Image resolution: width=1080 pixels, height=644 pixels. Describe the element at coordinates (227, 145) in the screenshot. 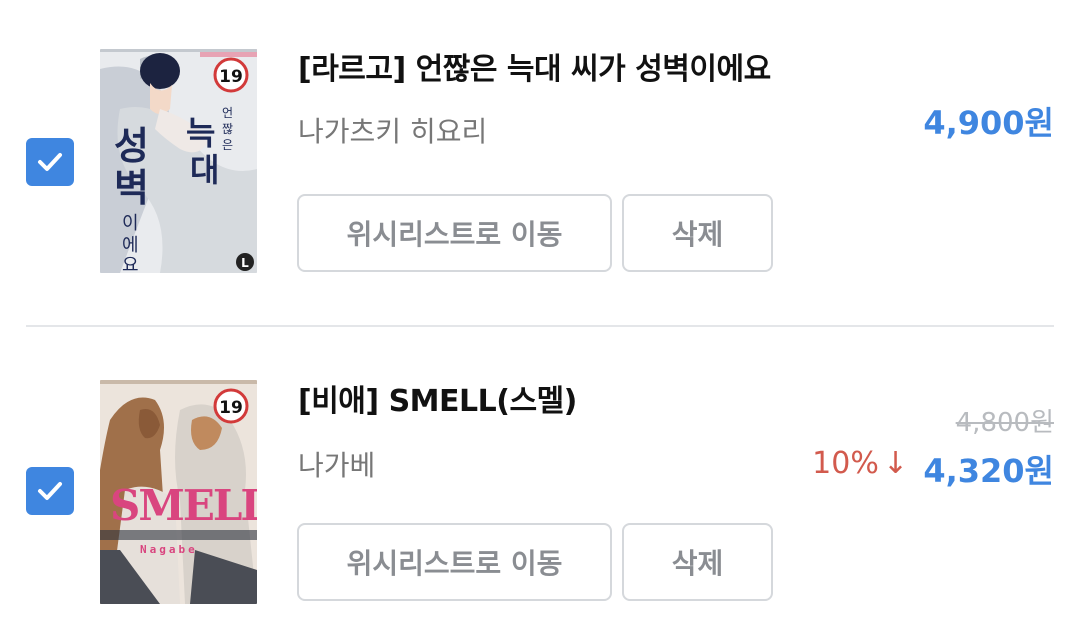

I see `cover-title-char: 은` at that location.